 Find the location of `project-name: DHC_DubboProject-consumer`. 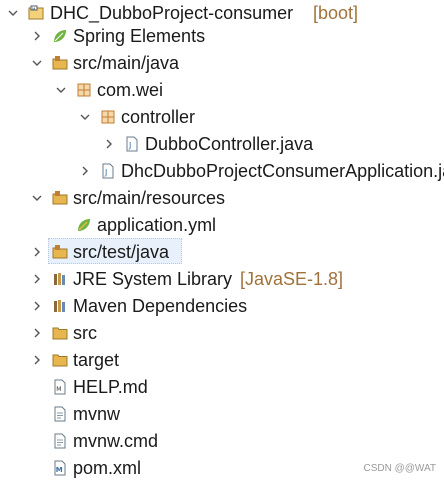

project-name: DHC_DubboProject-consumer is located at coordinates (172, 13).